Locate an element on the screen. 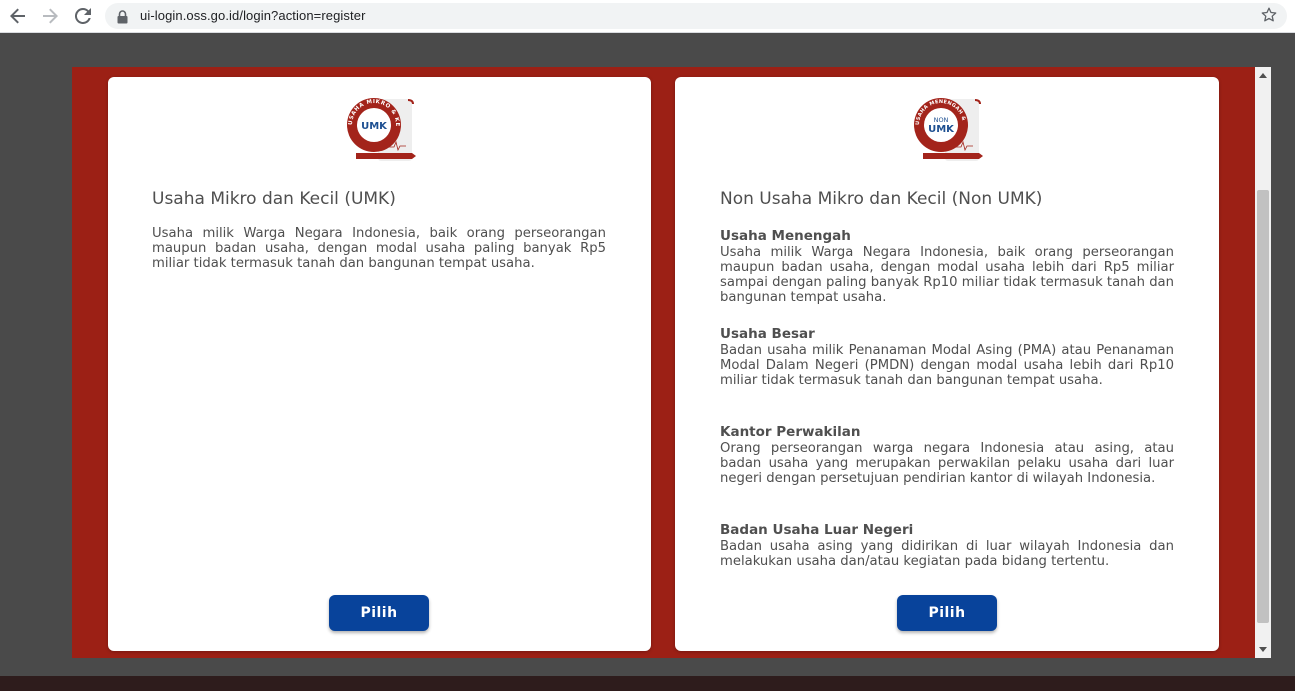 This screenshot has width=1295, height=691. scrollbar-thumb is located at coordinates (1263, 406).